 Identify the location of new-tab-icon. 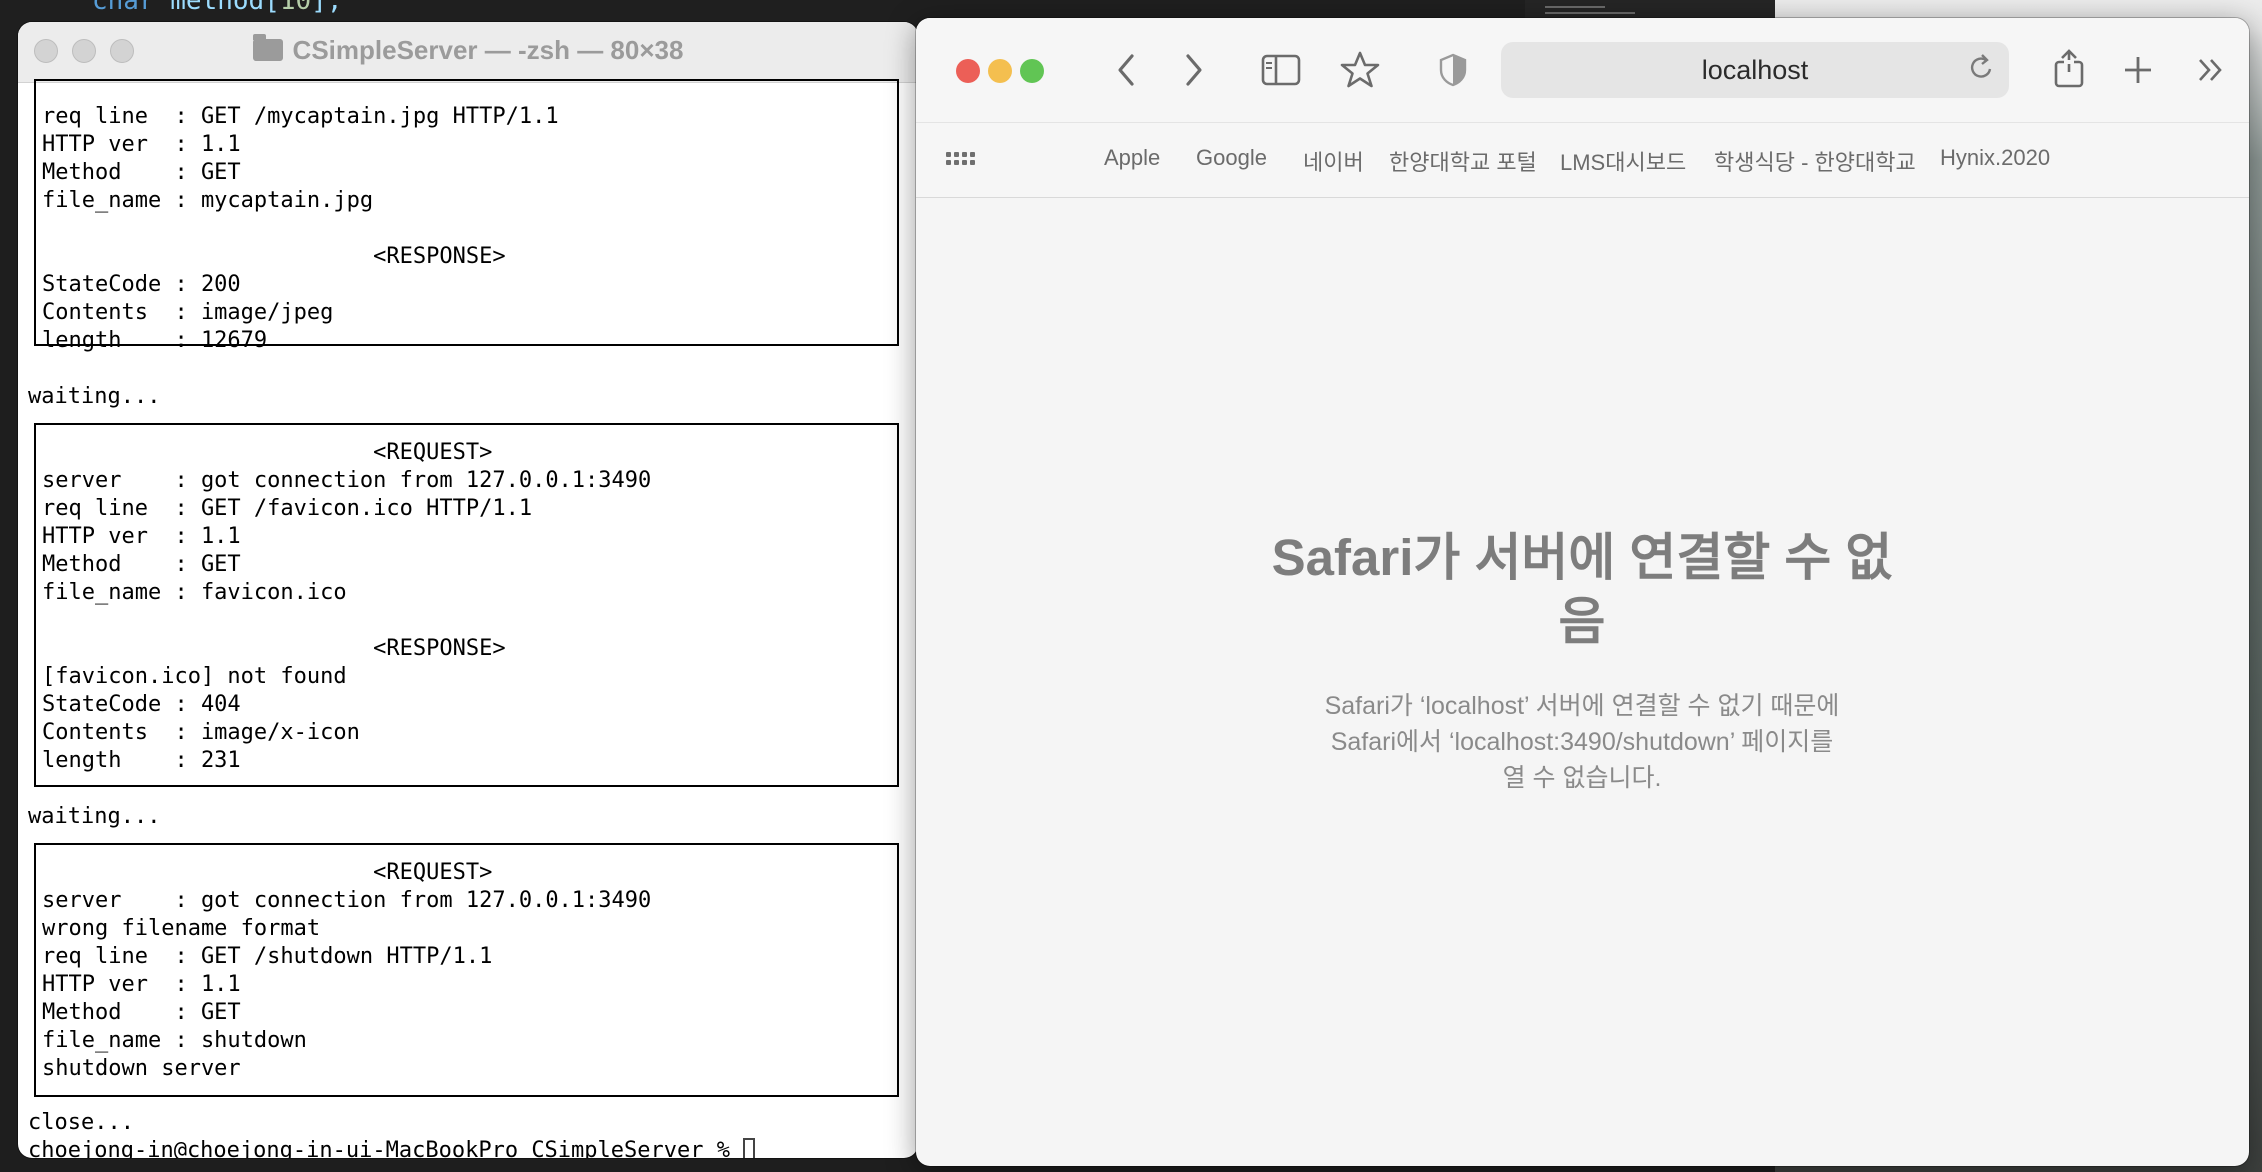
(2138, 70).